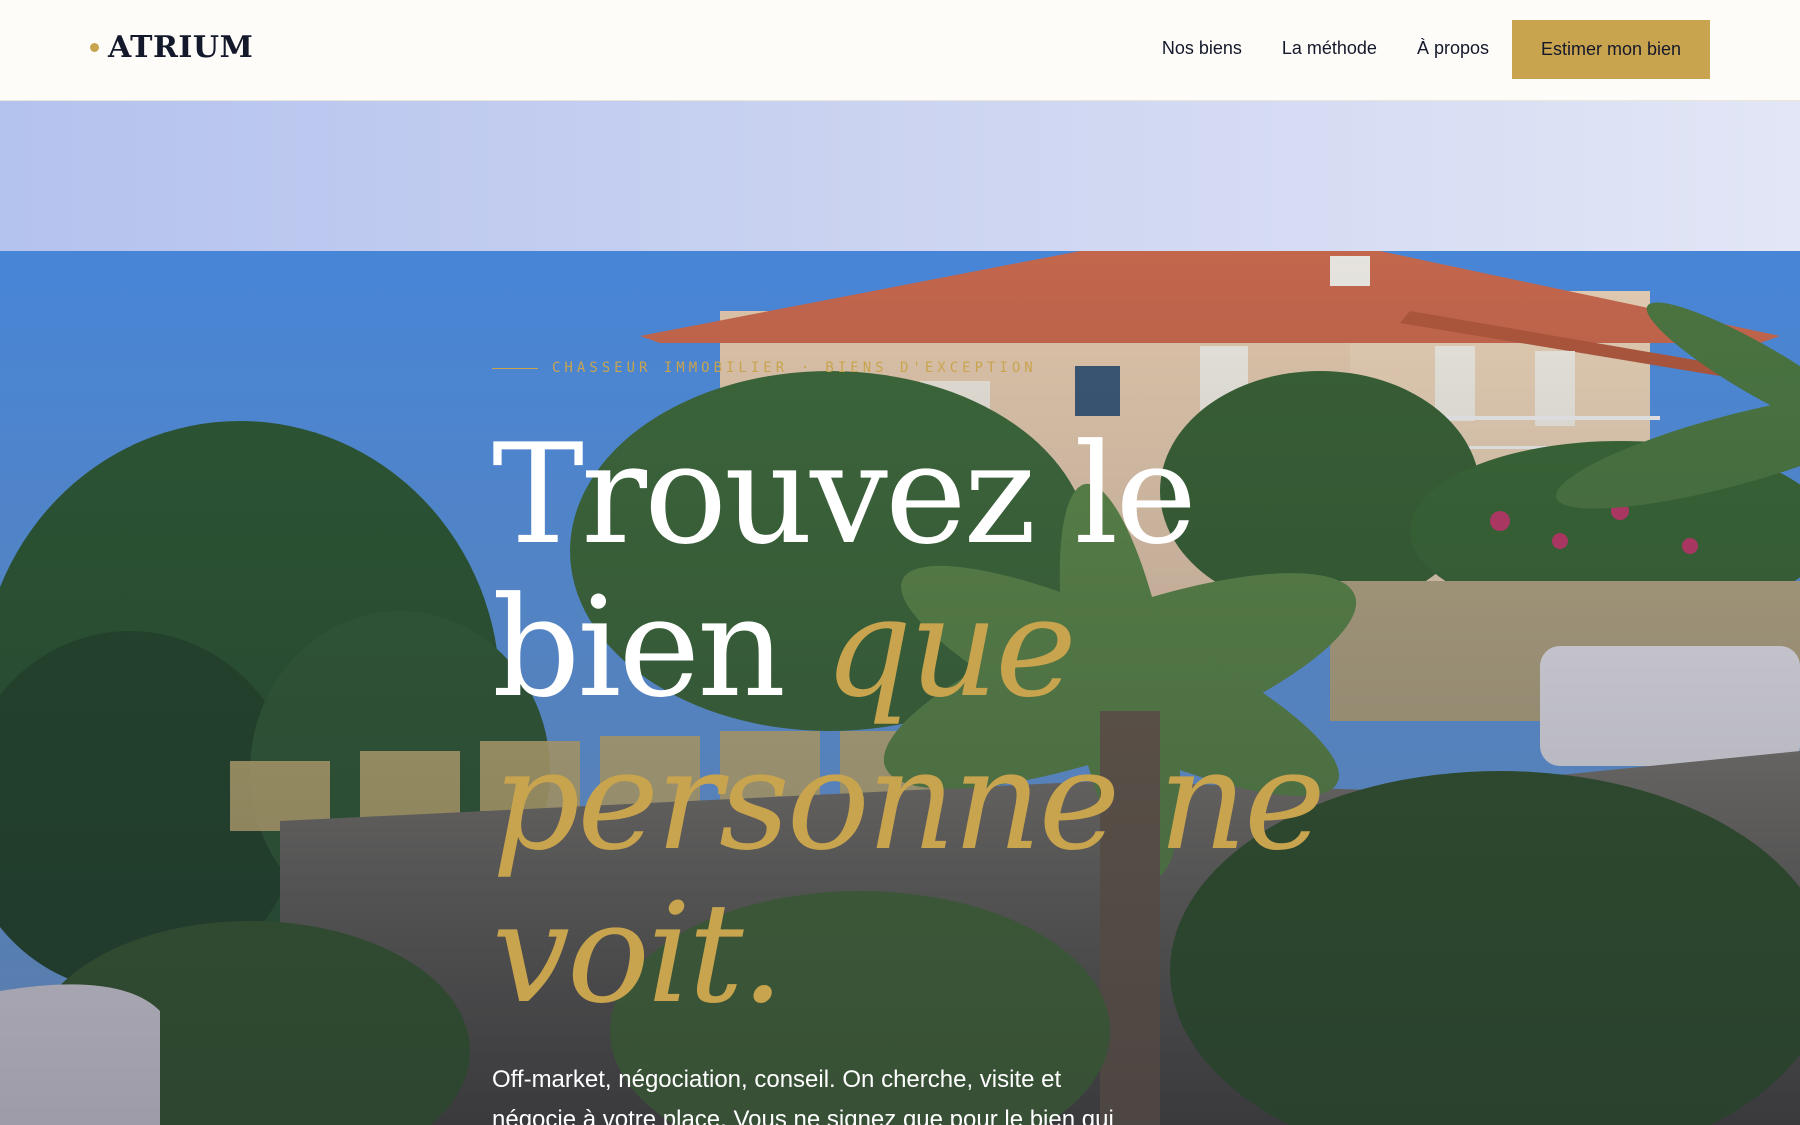  Describe the element at coordinates (909, 800) in the screenshot. I see `title-line-3-accent: personne ne` at that location.